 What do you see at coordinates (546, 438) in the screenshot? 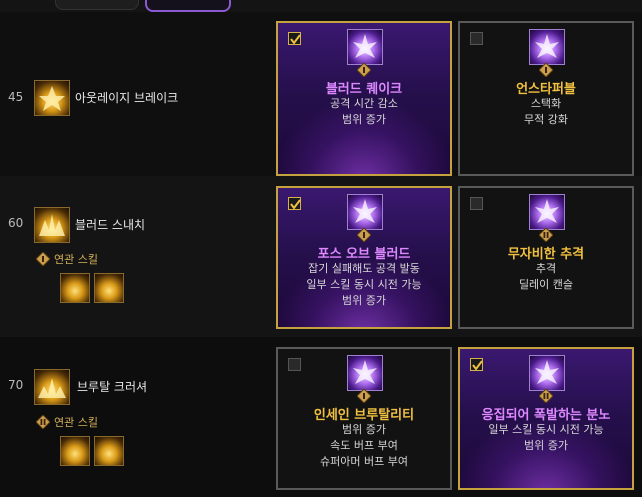
I see `option-description: 일부 스킬 동시 시전 가능 범위 증가` at bounding box center [546, 438].